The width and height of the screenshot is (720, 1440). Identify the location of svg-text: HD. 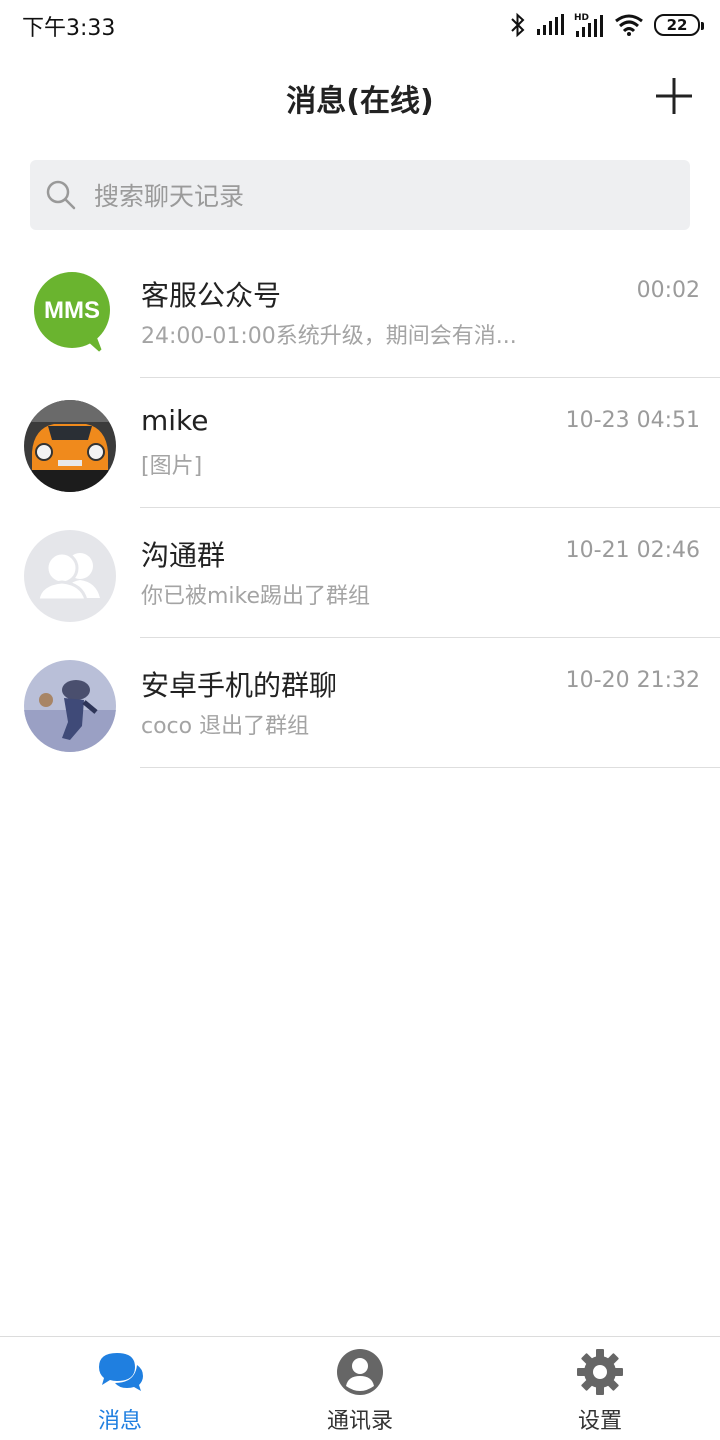
(581, 18).